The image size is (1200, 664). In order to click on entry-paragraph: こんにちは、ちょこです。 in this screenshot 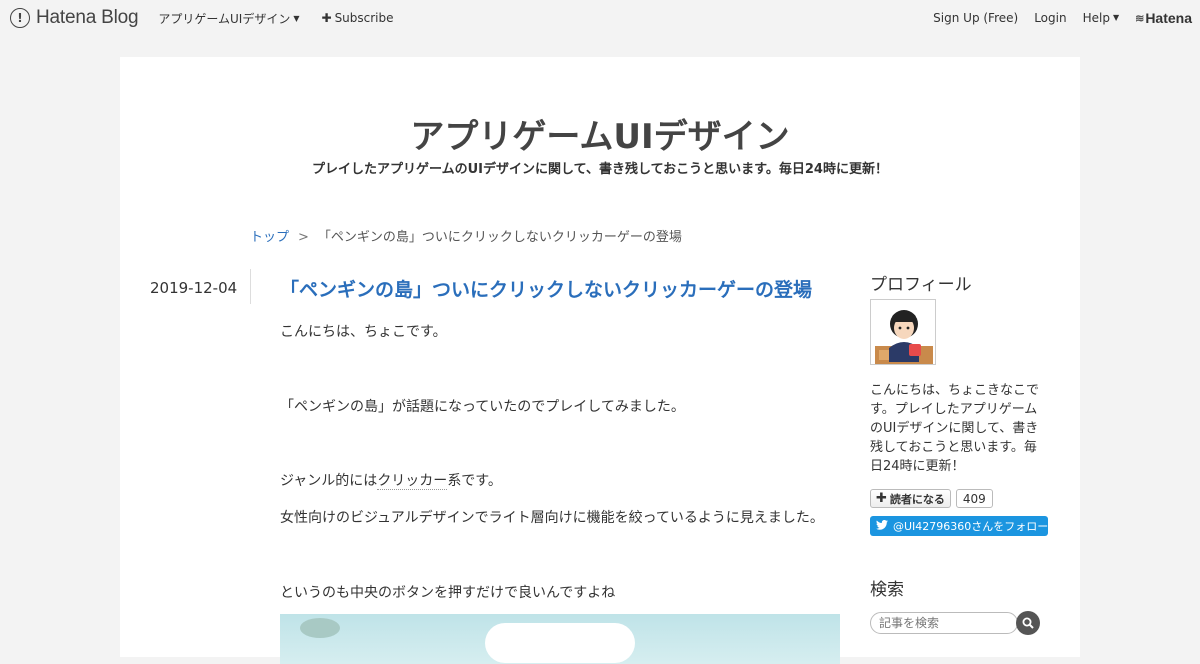, I will do `click(363, 332)`.